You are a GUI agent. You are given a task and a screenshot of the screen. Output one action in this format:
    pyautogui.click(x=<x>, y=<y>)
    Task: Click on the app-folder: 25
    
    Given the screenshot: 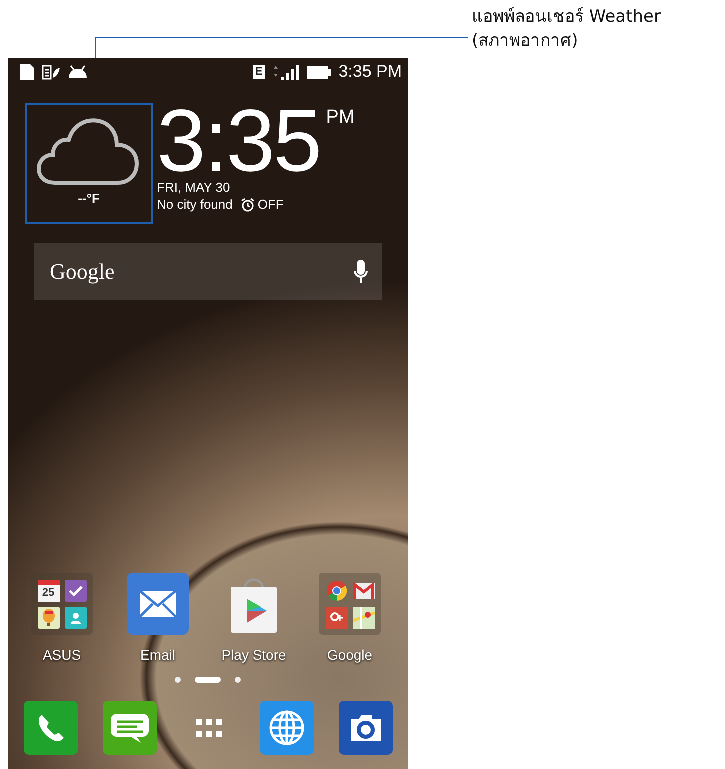 What is the action you would take?
    pyautogui.click(x=62, y=604)
    